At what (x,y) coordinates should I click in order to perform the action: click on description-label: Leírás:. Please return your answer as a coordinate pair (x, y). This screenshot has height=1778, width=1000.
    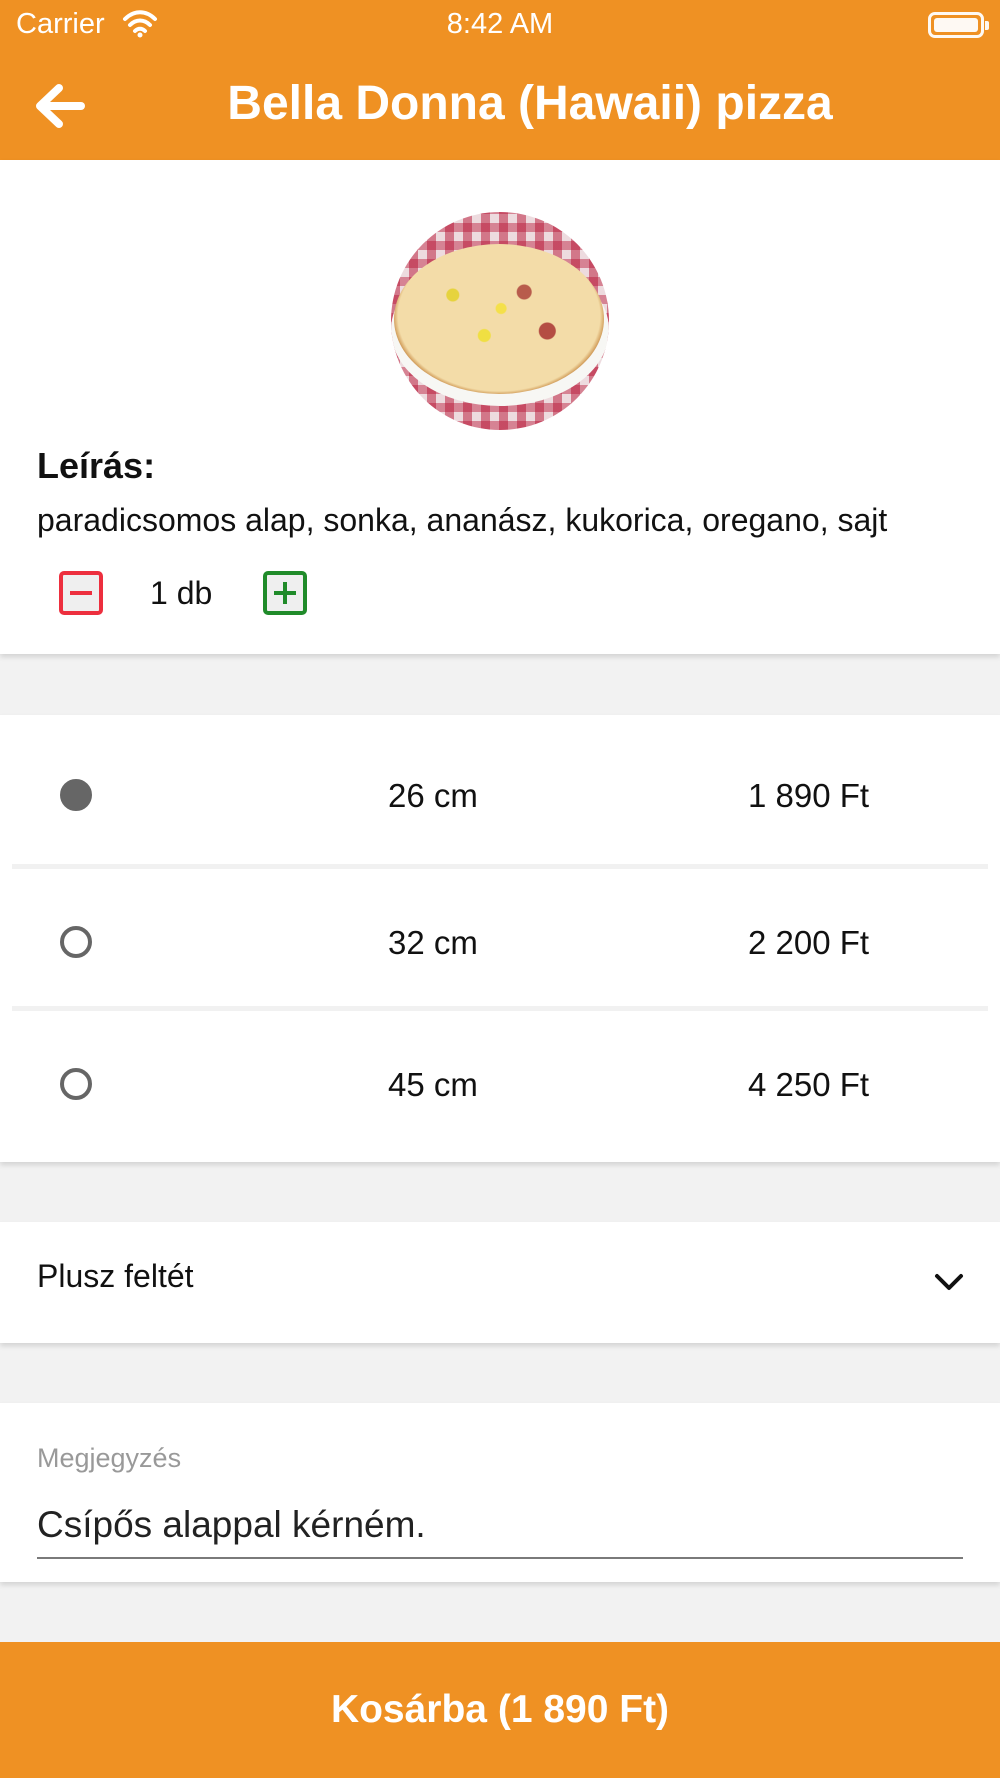
    Looking at the image, I should click on (96, 465).